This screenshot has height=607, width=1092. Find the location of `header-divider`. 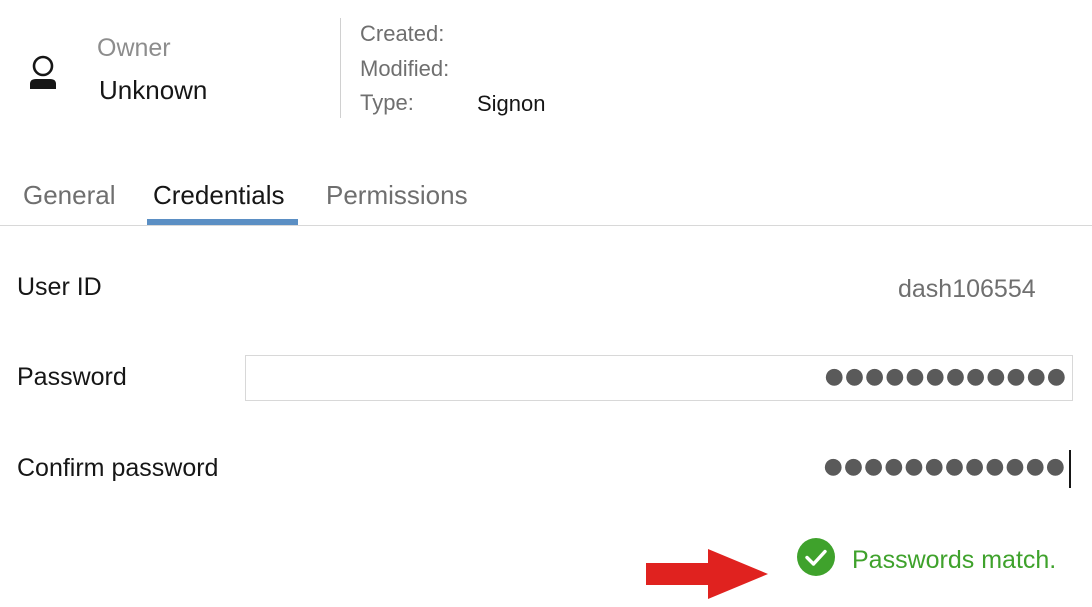

header-divider is located at coordinates (340, 68).